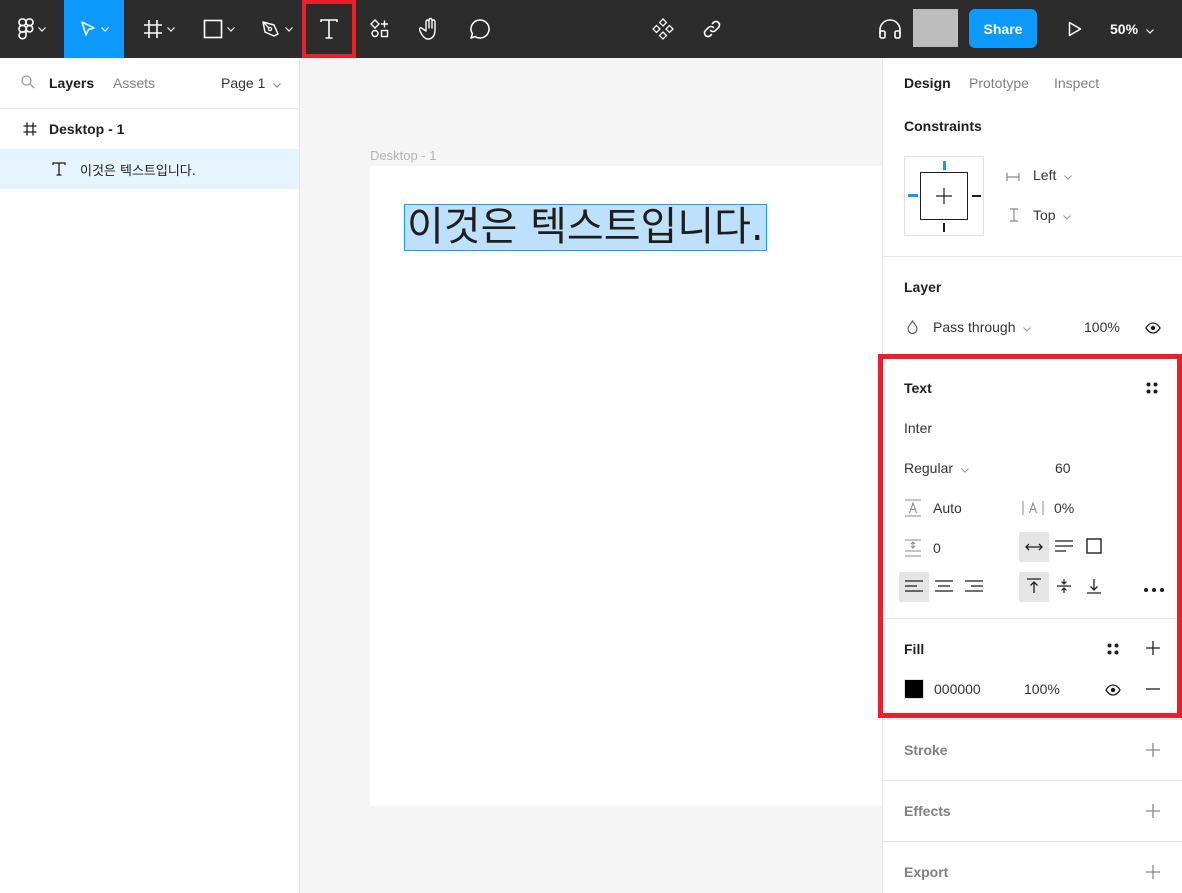 This screenshot has width=1182, height=893. I want to click on move-tool-button, so click(94, 29).